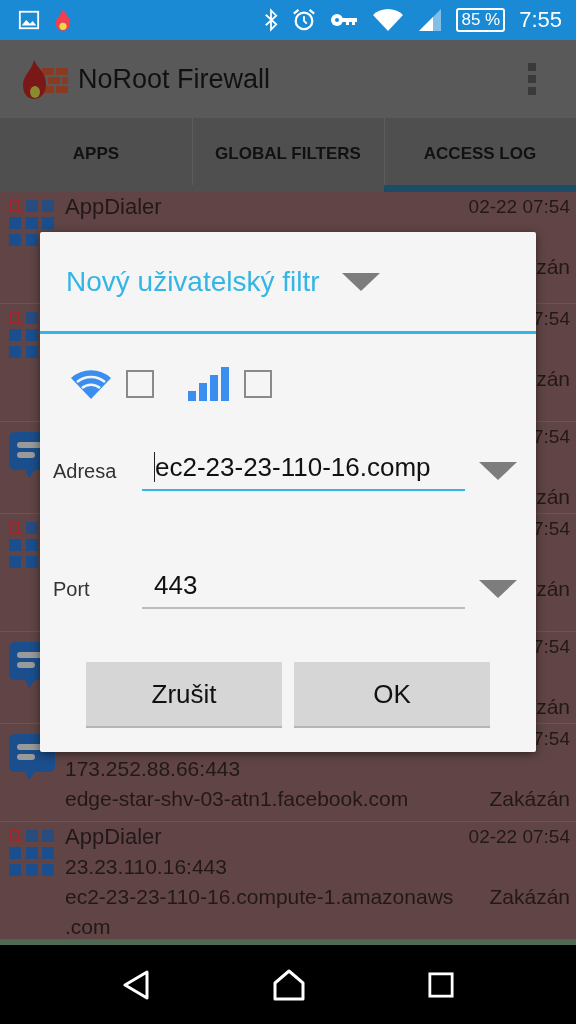 The height and width of the screenshot is (1024, 576). What do you see at coordinates (430, 20) in the screenshot?
I see `signal-icon` at bounding box center [430, 20].